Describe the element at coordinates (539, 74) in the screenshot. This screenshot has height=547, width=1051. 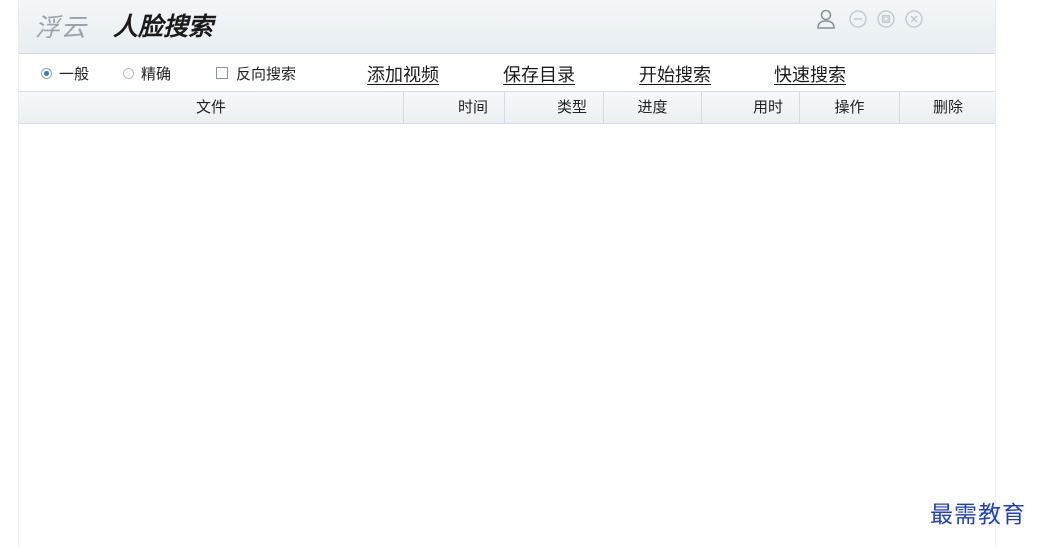
I see `save-directory-button: 保存目录` at that location.